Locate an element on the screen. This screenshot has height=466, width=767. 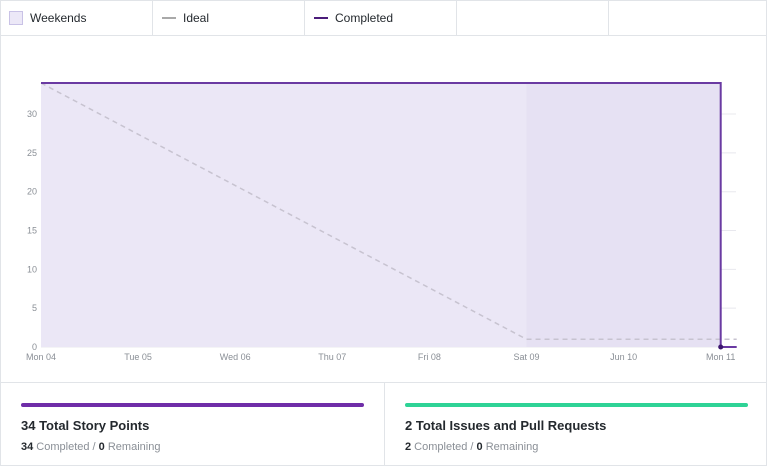
y-tick-label: 25 is located at coordinates (32, 153).